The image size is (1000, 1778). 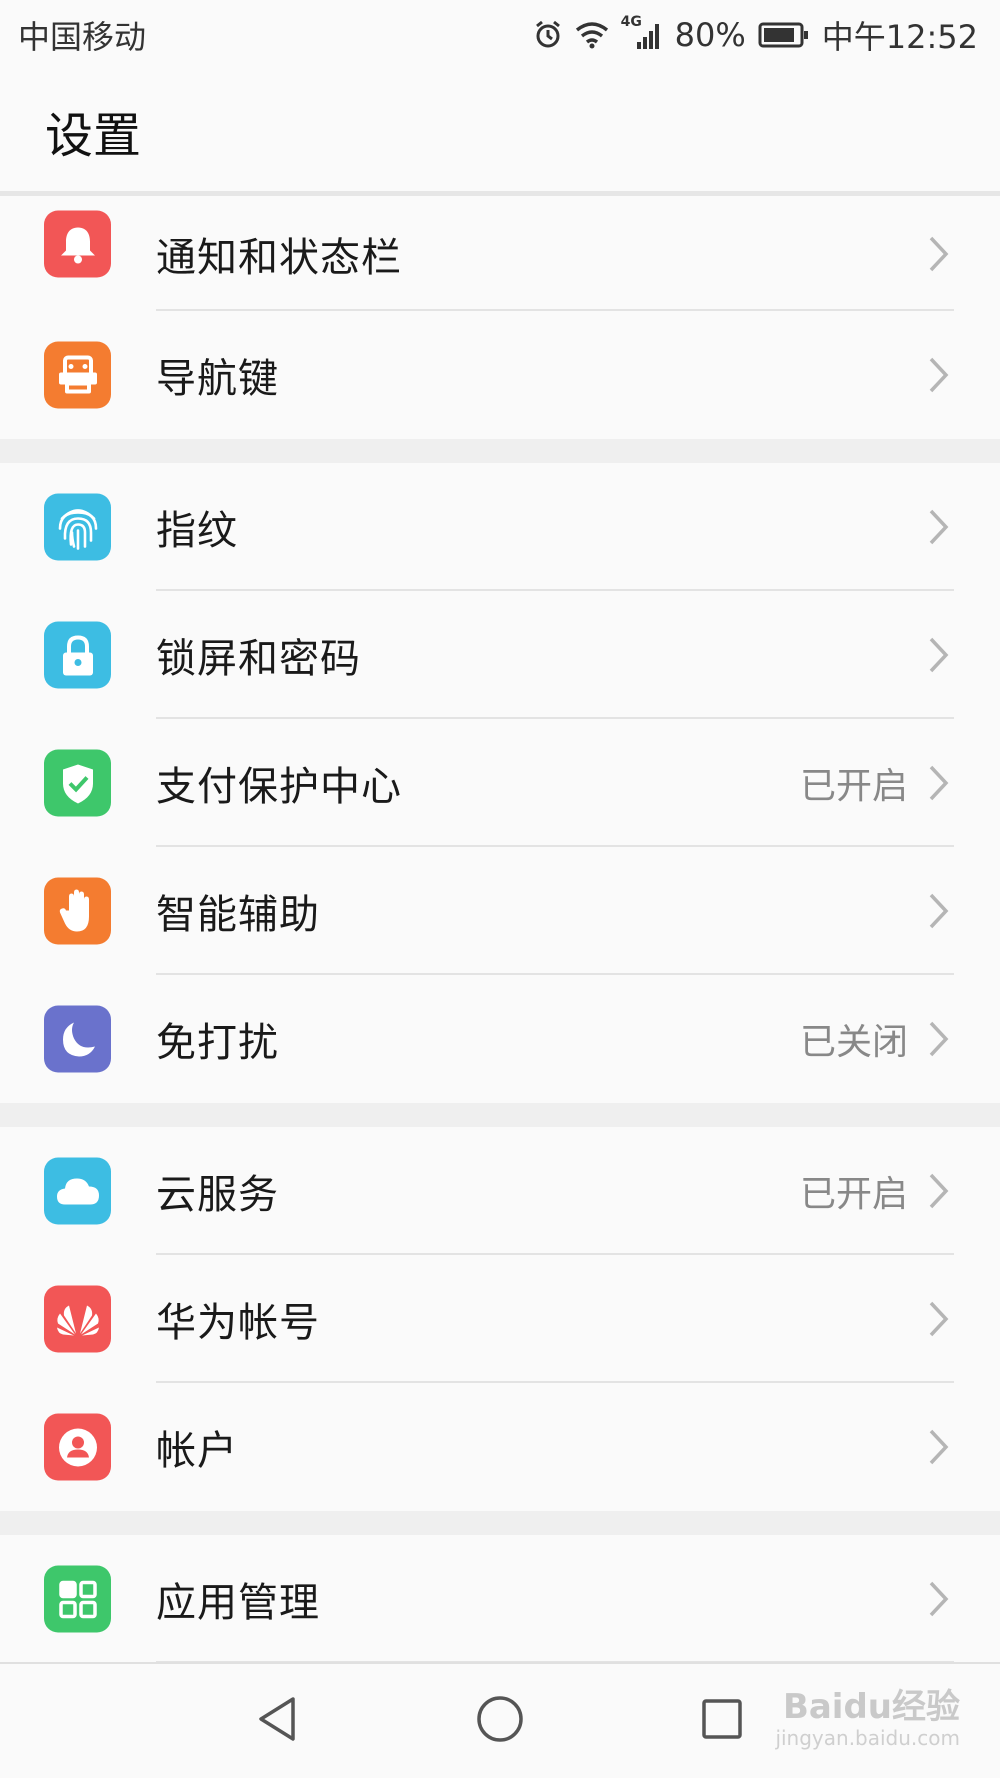 What do you see at coordinates (631, 22) in the screenshot?
I see `network-type-label: 4G` at bounding box center [631, 22].